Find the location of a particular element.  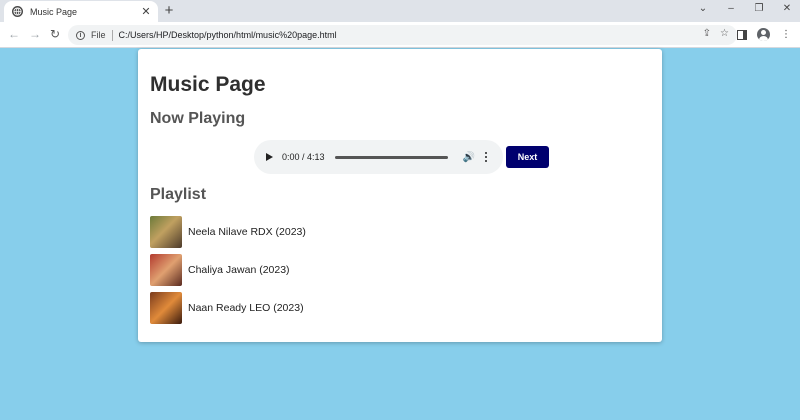

tab-title: Music Page is located at coordinates (54, 11).